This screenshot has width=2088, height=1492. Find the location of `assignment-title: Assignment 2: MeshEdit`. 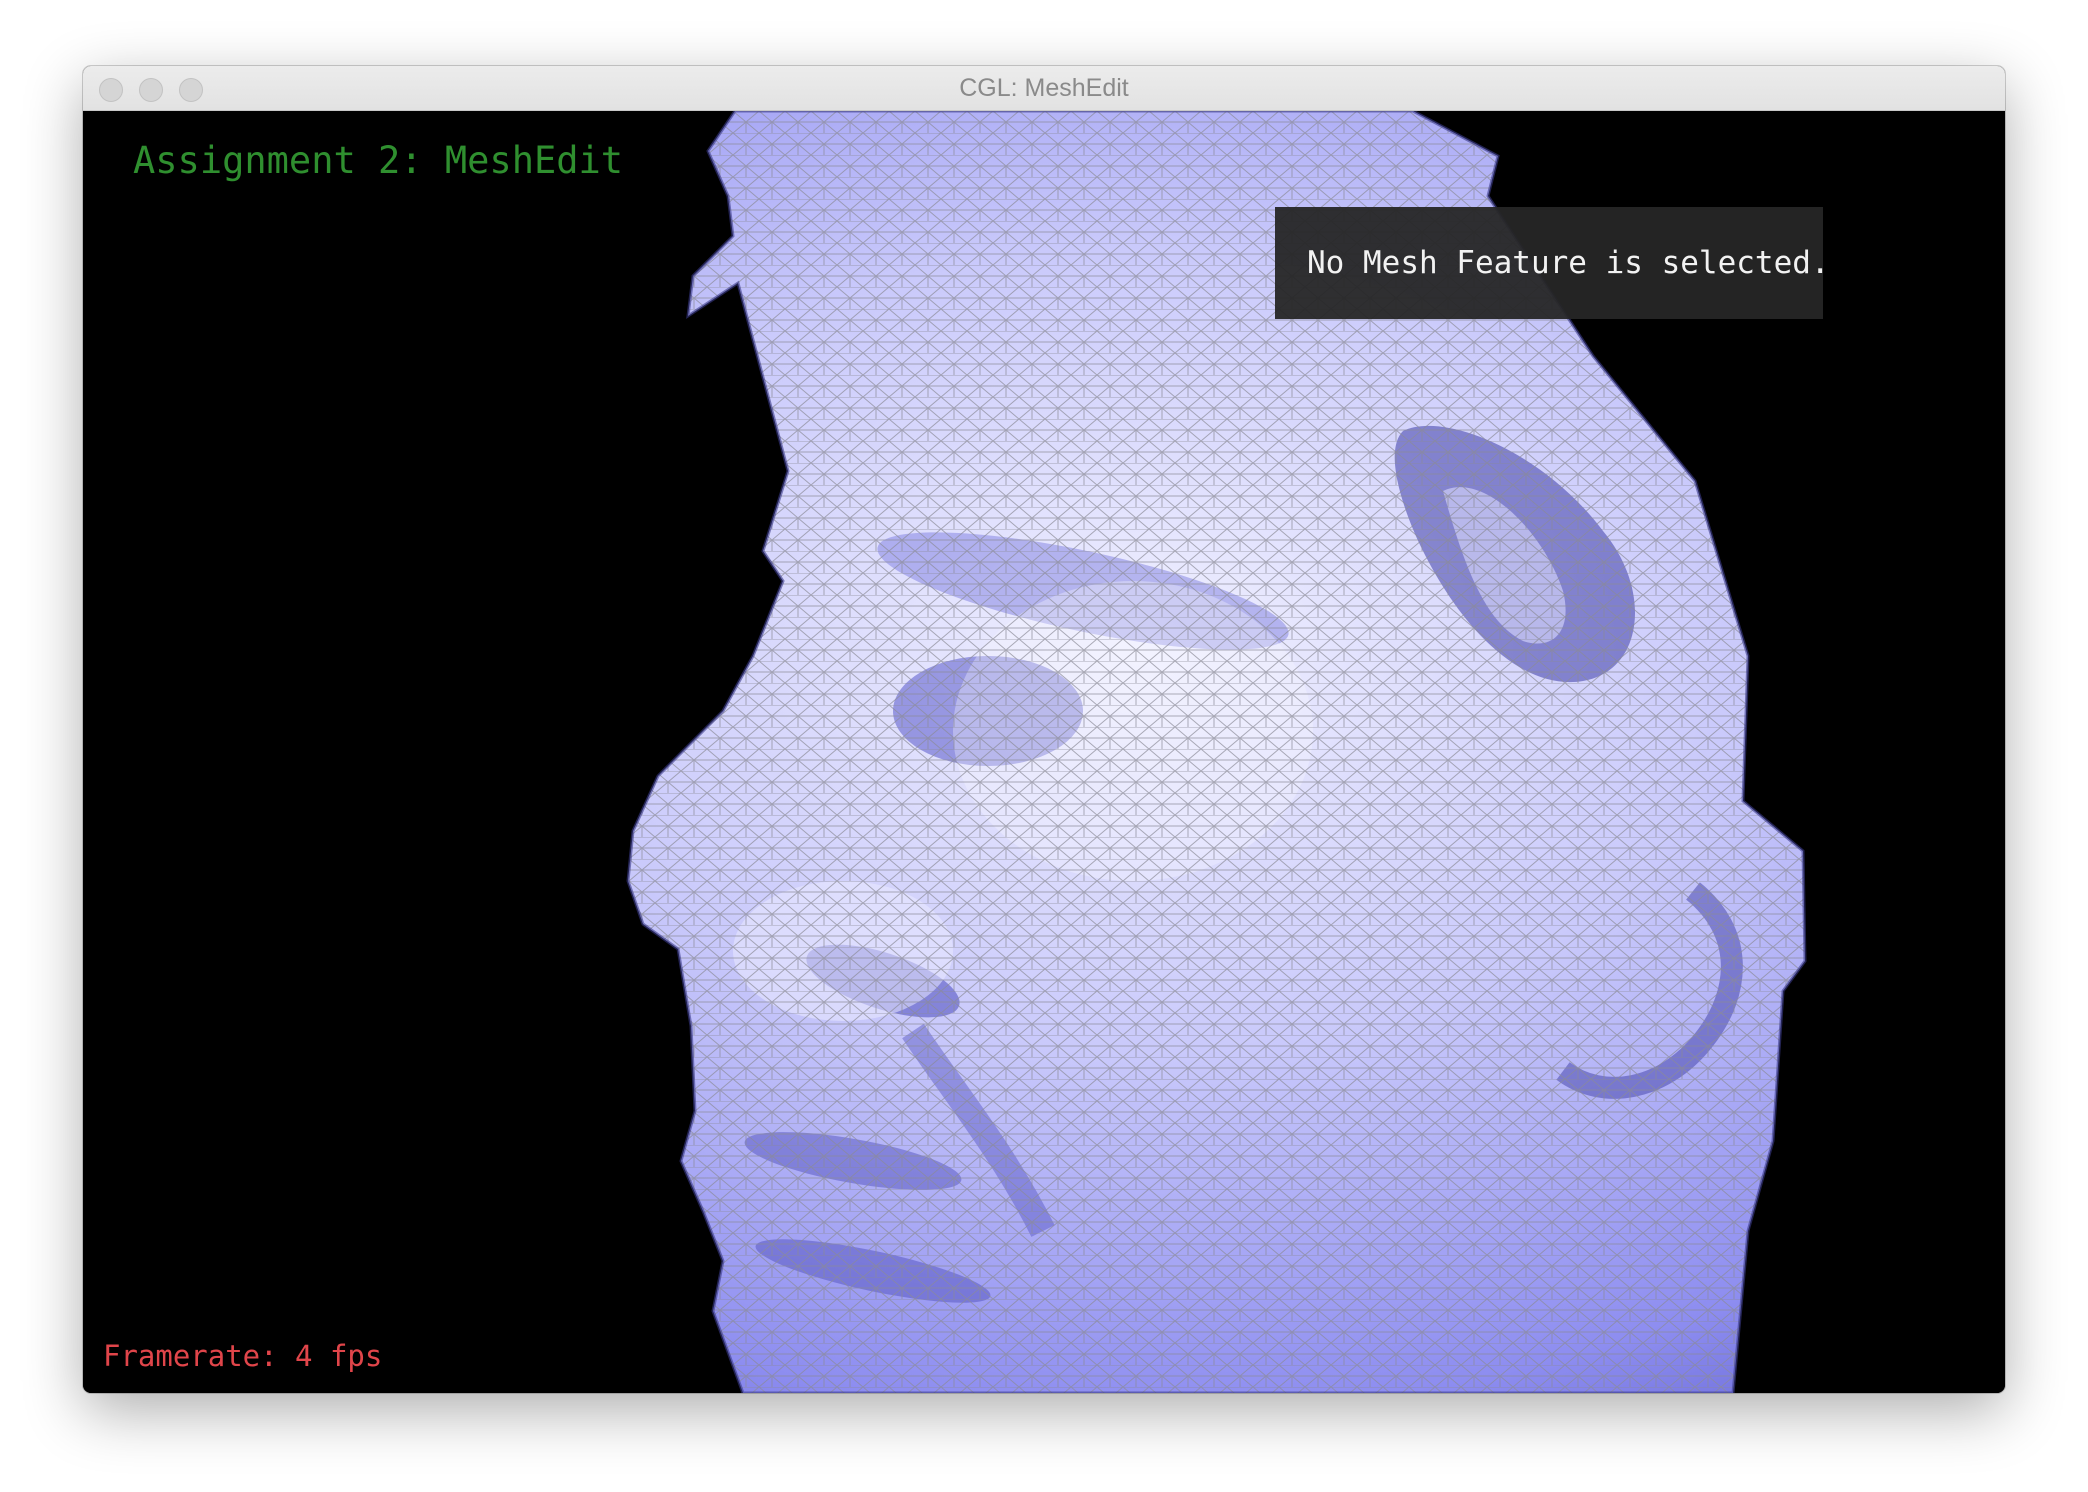

assignment-title: Assignment 2: MeshEdit is located at coordinates (378, 160).